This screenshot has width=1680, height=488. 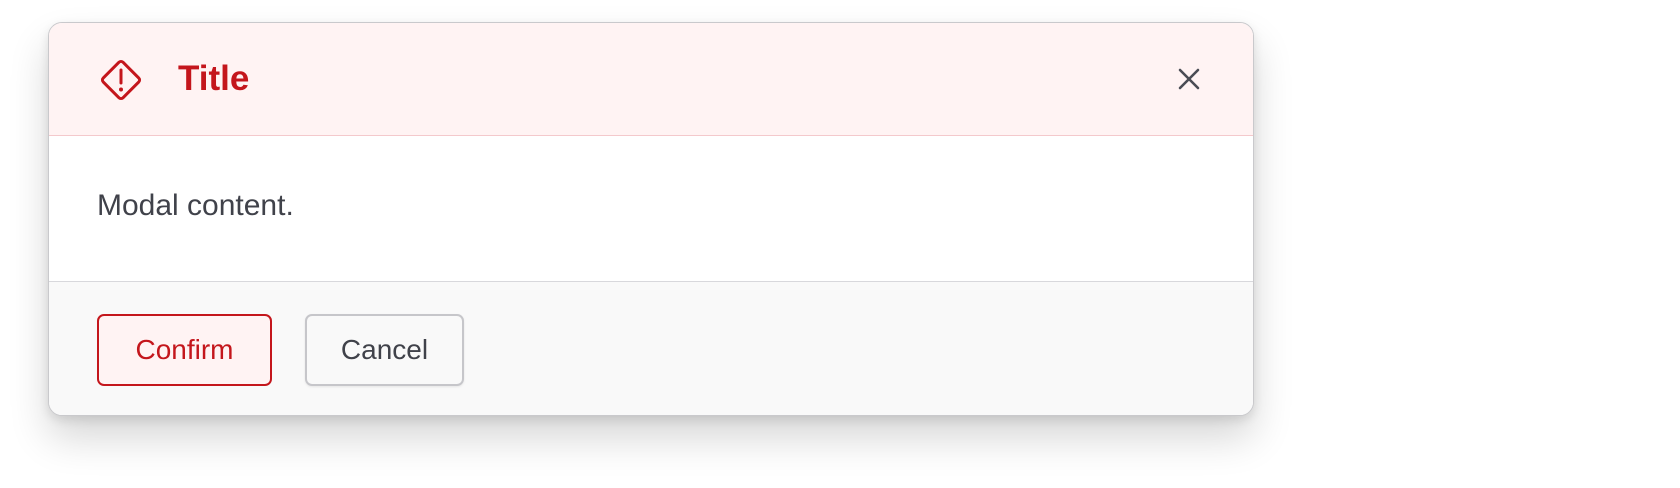 What do you see at coordinates (214, 78) in the screenshot?
I see `modal-title: Title` at bounding box center [214, 78].